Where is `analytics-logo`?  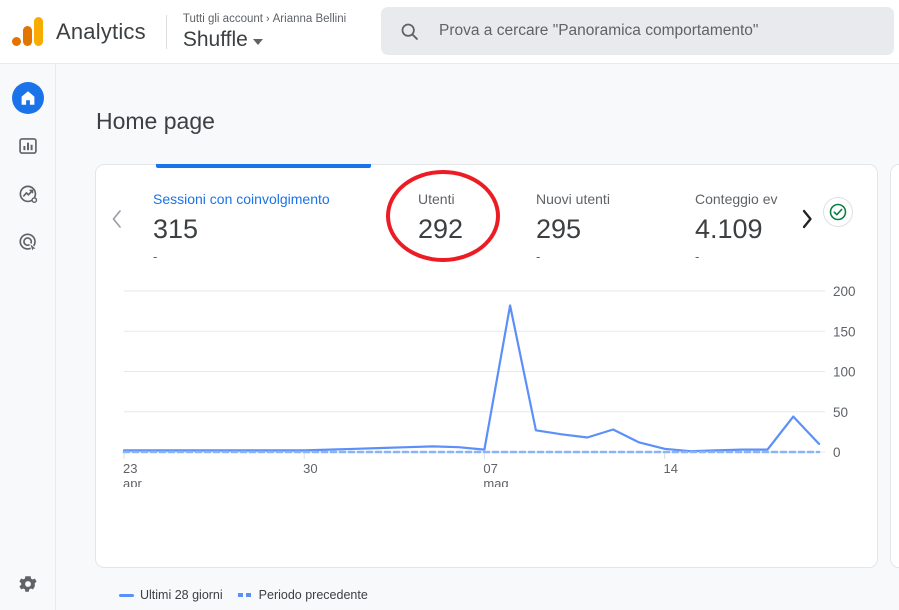
analytics-logo is located at coordinates (28, 31).